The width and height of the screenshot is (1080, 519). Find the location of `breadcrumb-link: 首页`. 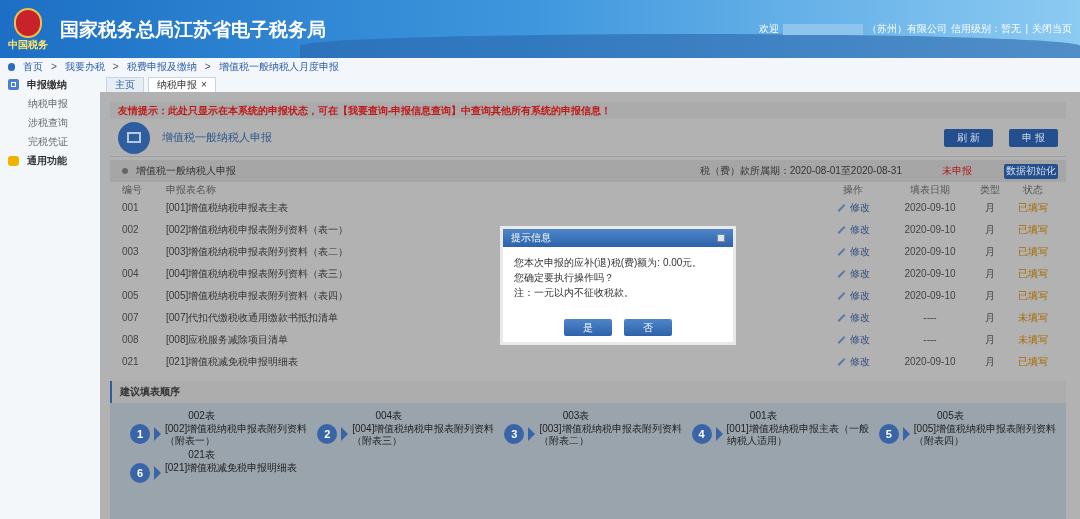

breadcrumb-link: 首页 is located at coordinates (33, 66).